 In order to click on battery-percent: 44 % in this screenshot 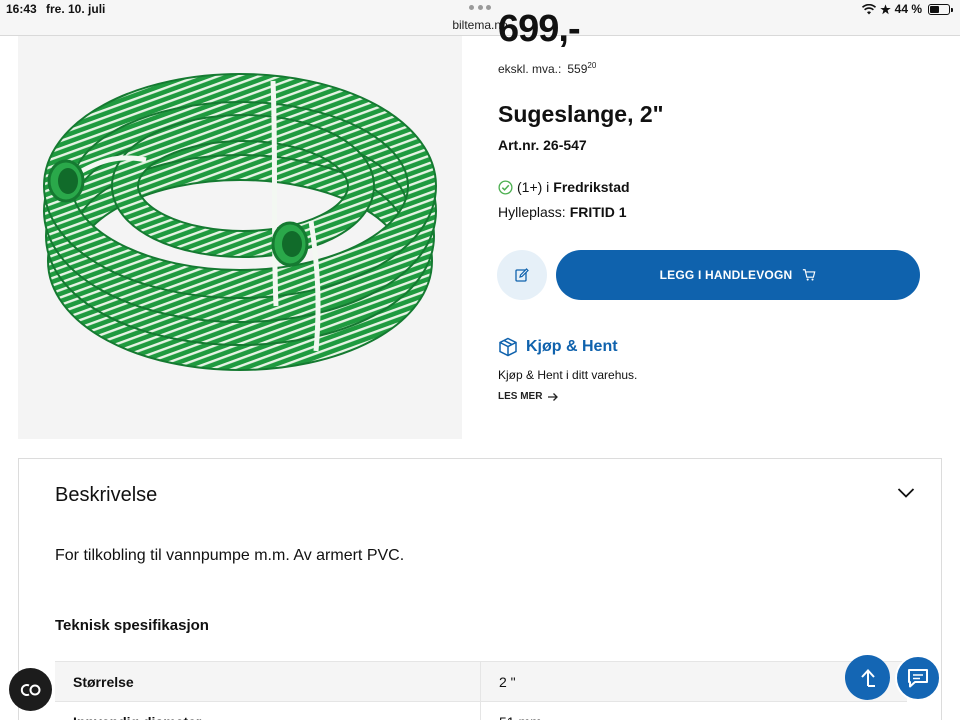, I will do `click(908, 9)`.